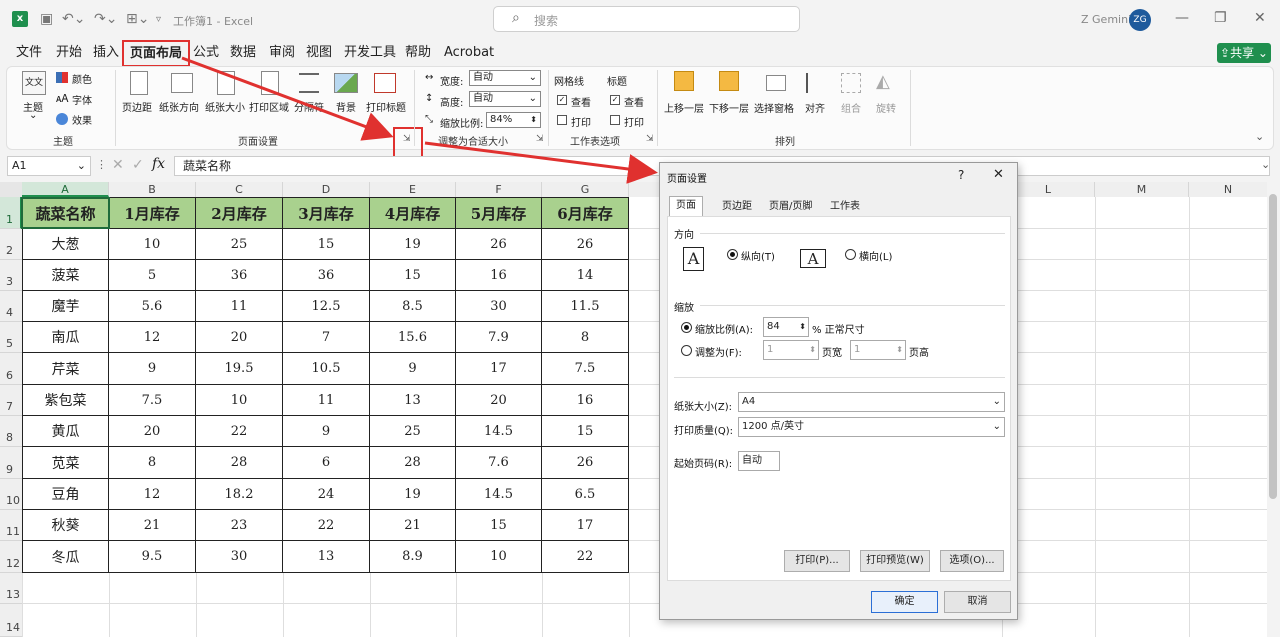 The height and width of the screenshot is (637, 1280). I want to click on print-quality-value: 1200 点/英寸, so click(773, 426).